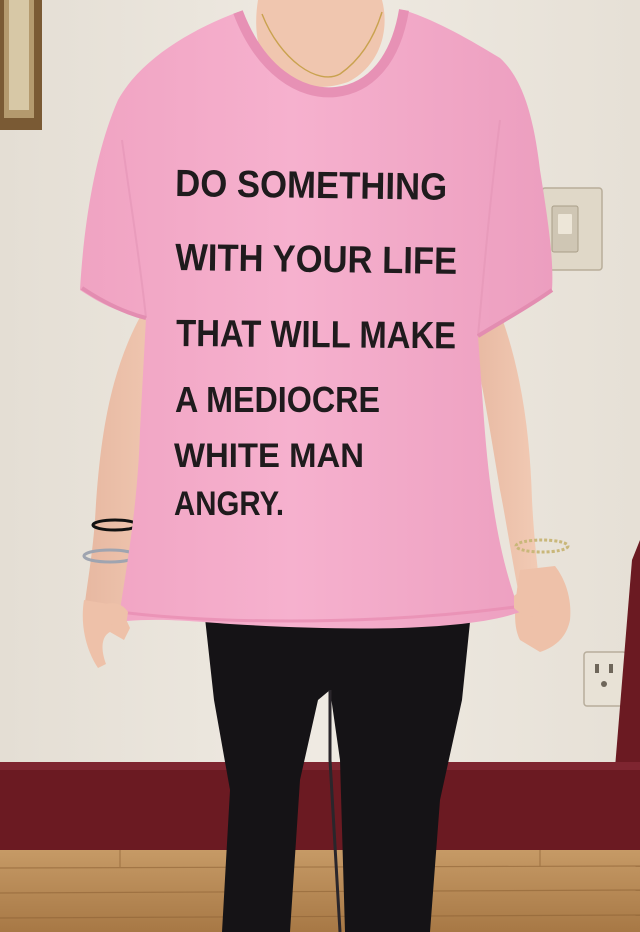  What do you see at coordinates (21, 65) in the screenshot?
I see `picture-frame` at bounding box center [21, 65].